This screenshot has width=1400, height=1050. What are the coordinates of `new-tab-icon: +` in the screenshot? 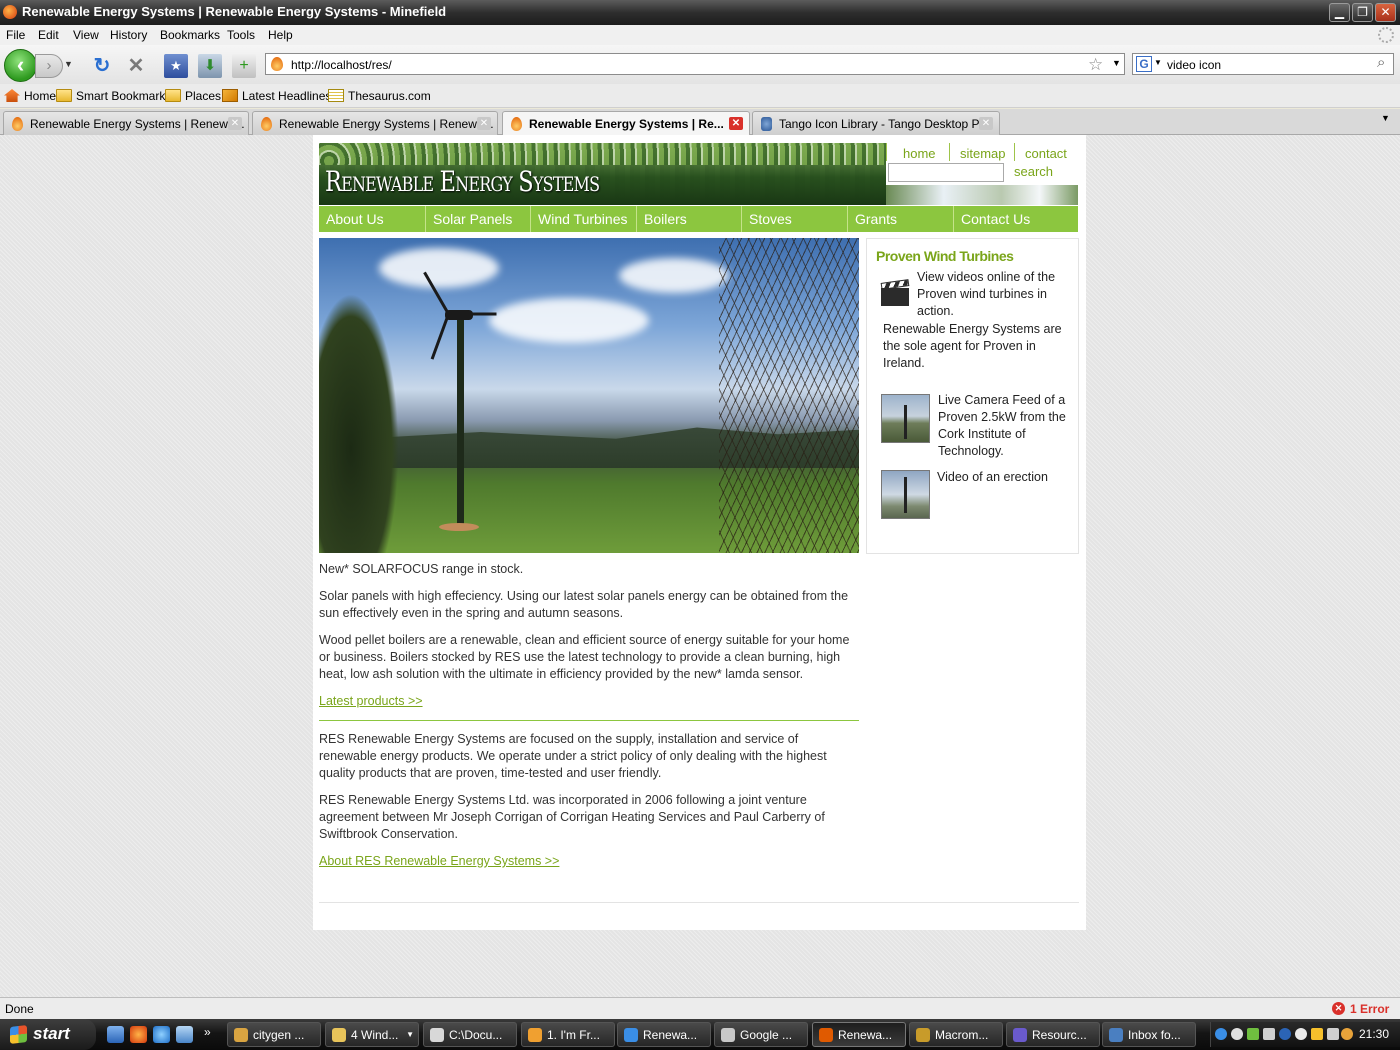 It's located at (244, 66).